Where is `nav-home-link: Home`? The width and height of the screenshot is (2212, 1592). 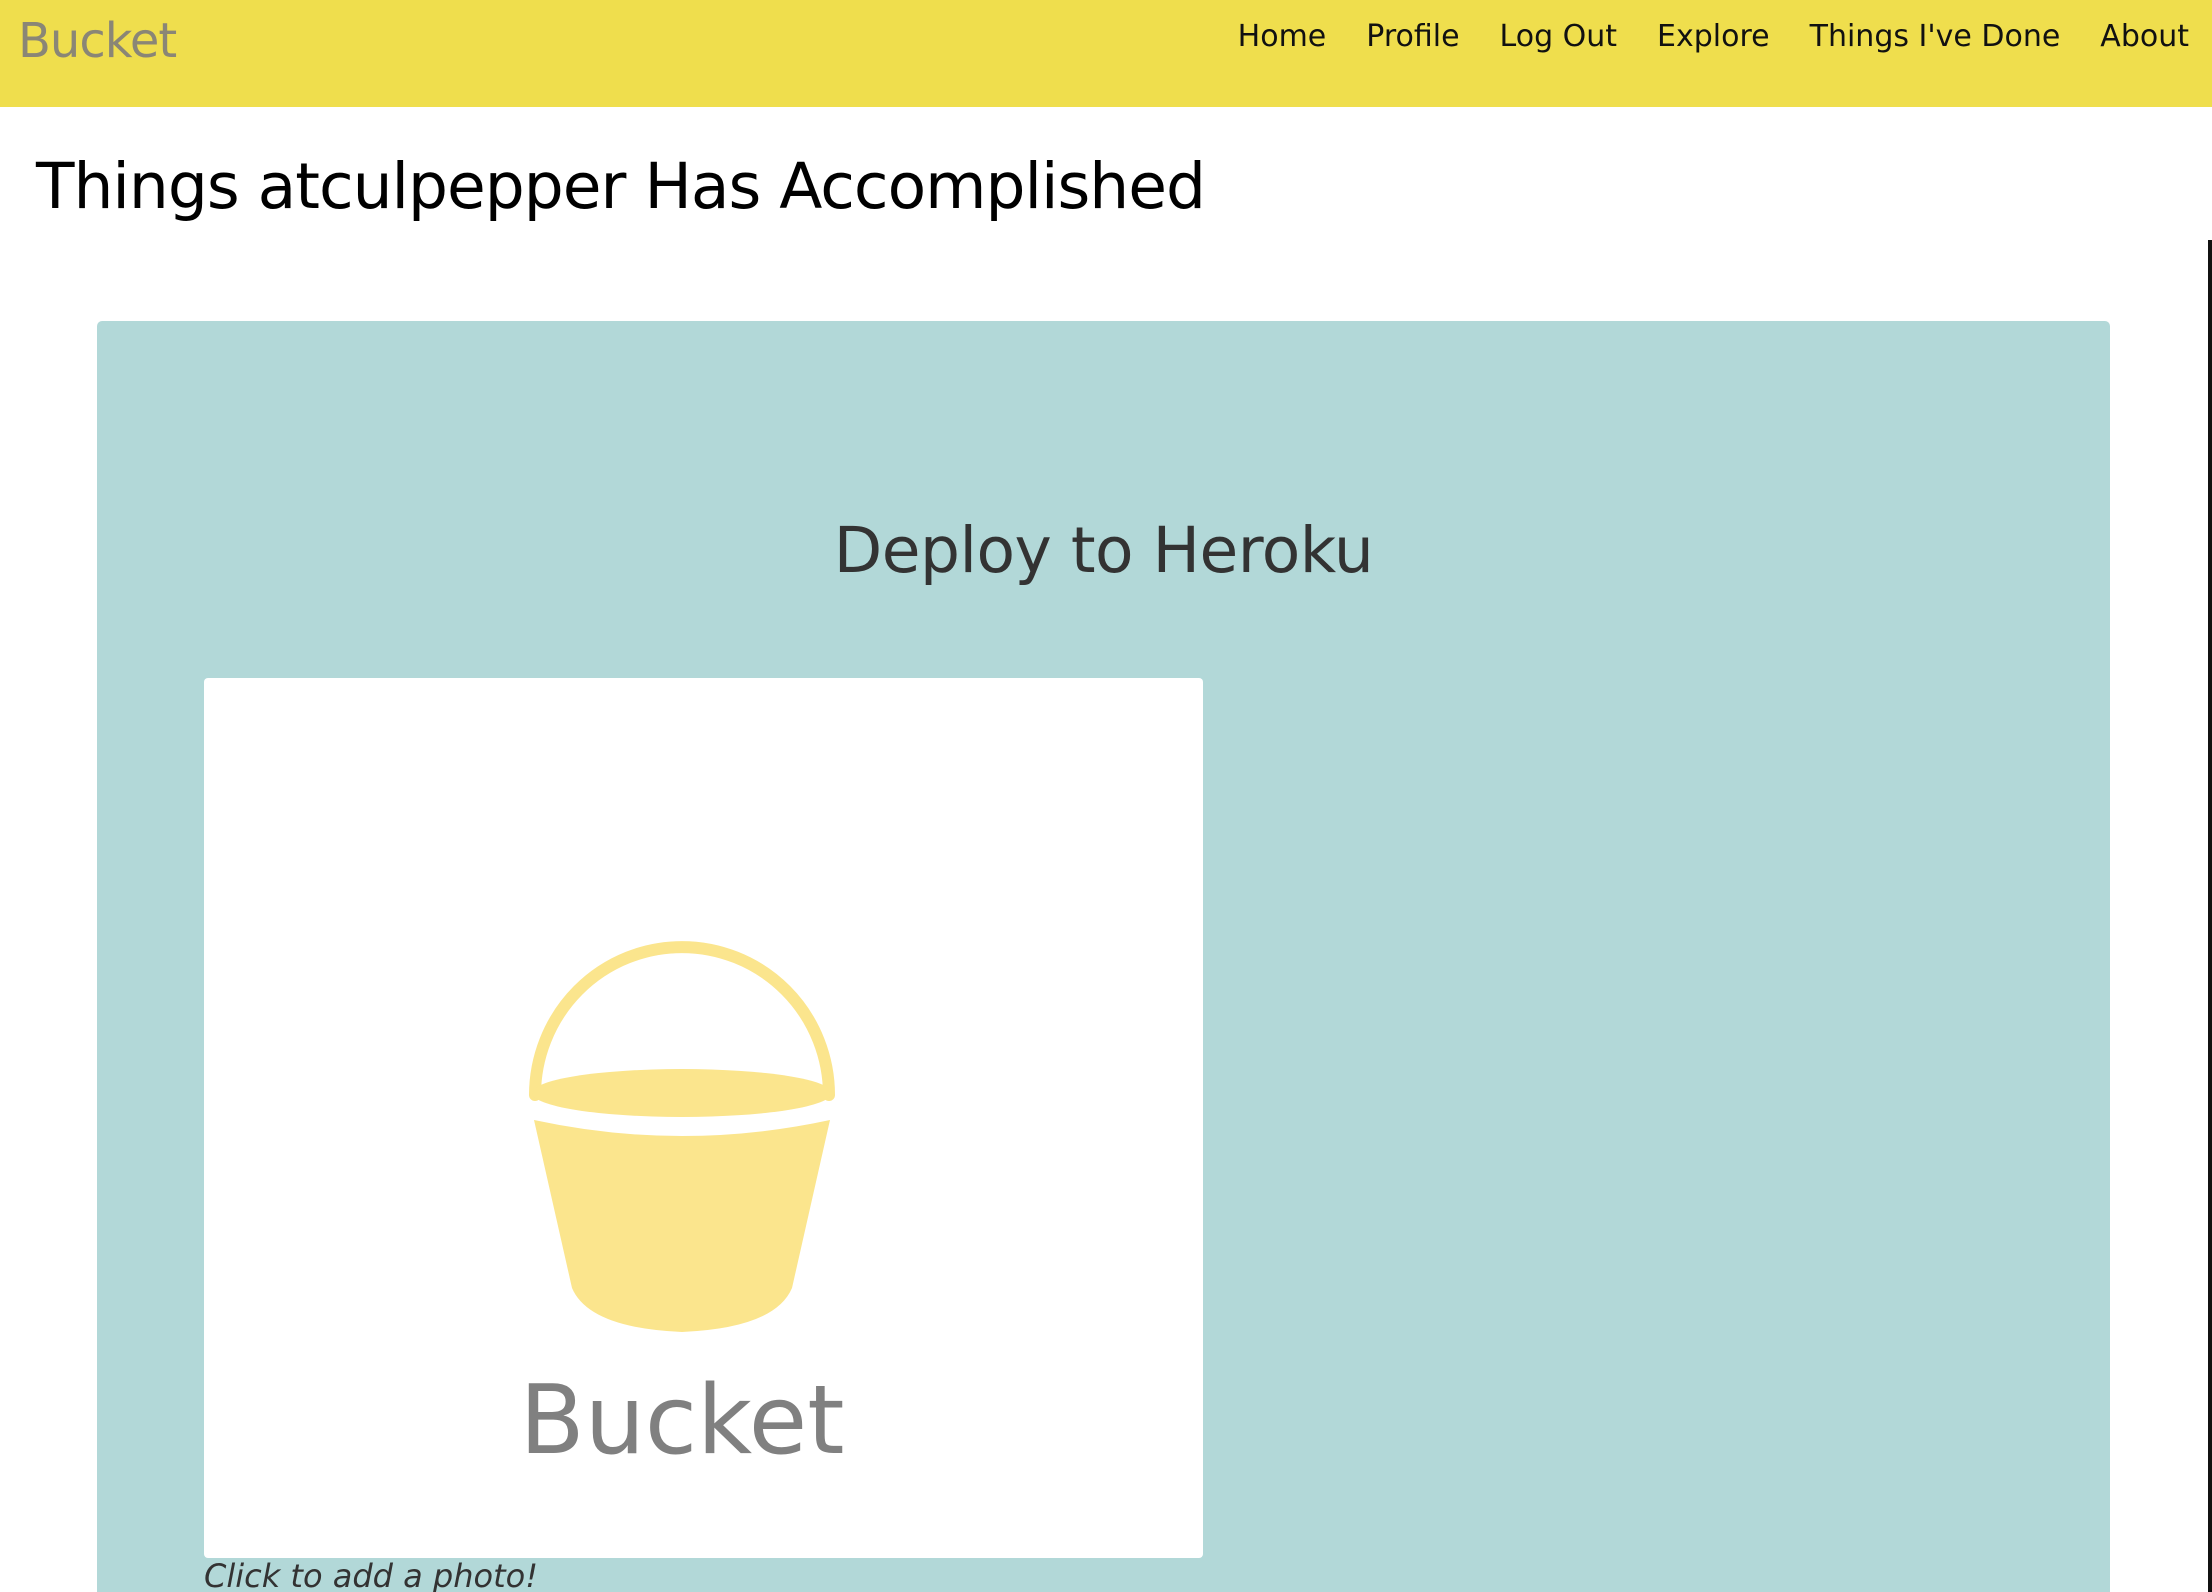
nav-home-link: Home is located at coordinates (1282, 36).